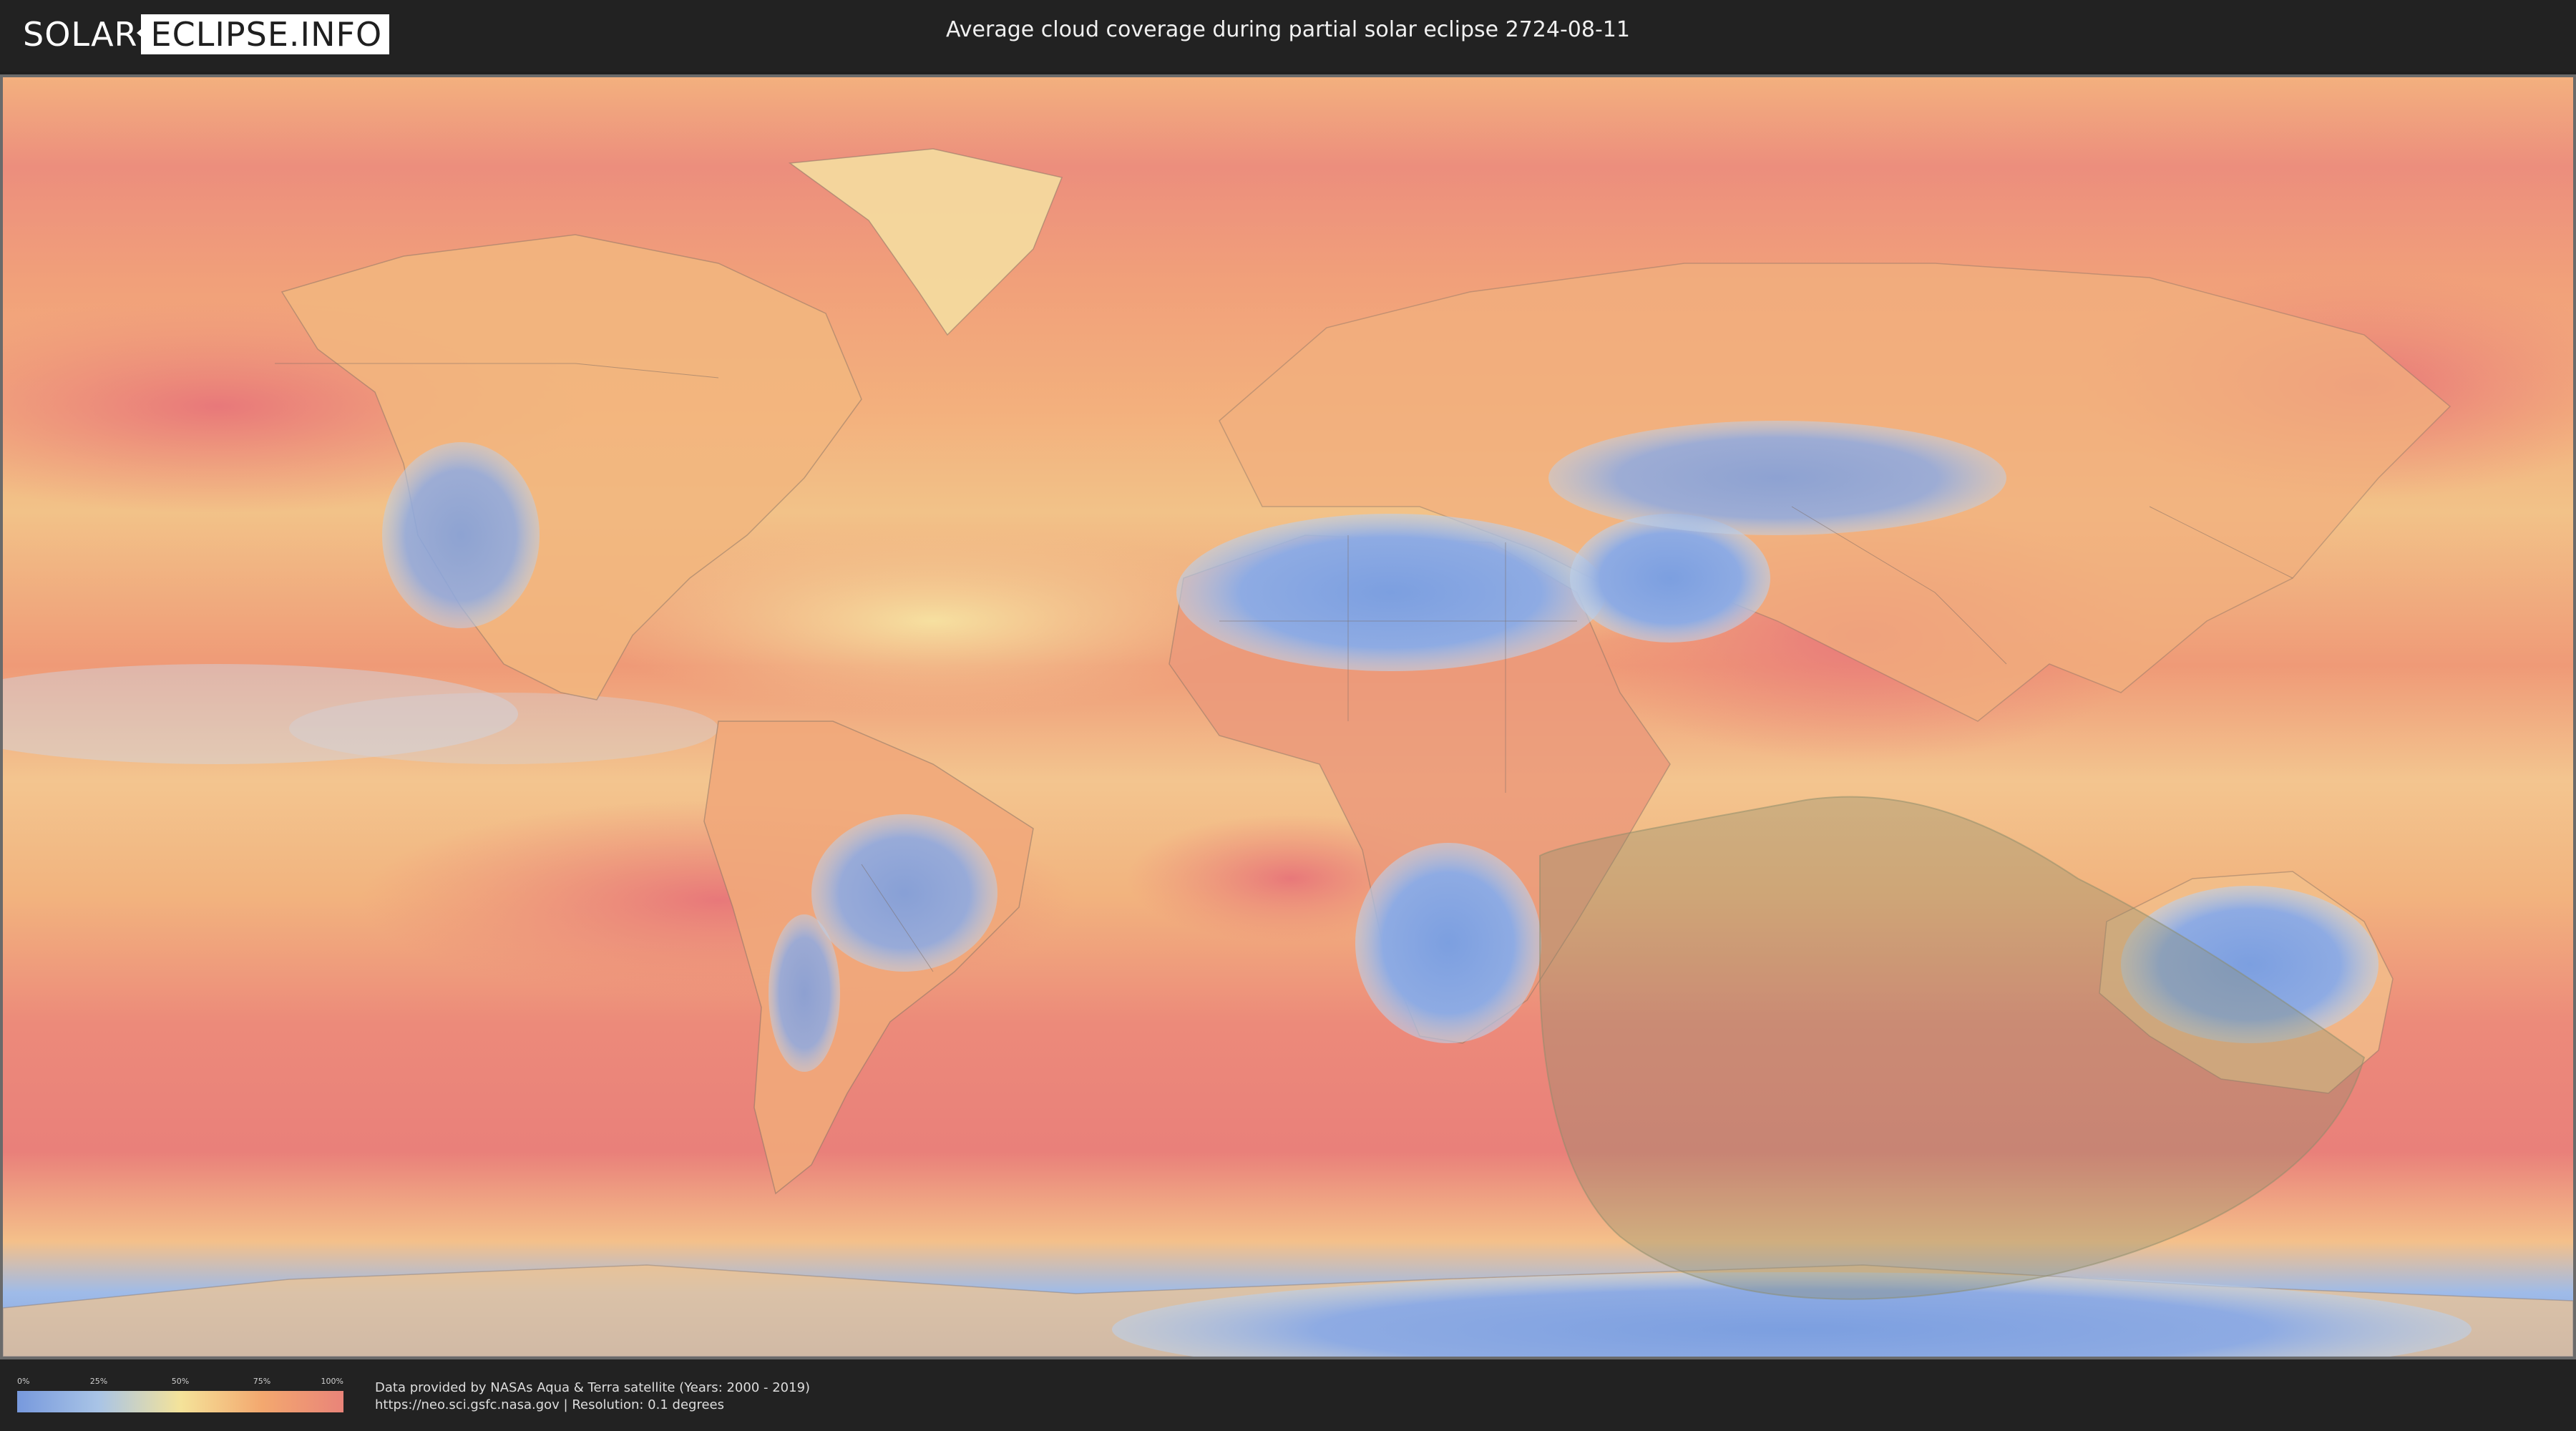  Describe the element at coordinates (904, 893) in the screenshot. I see `brazil-clear` at that location.